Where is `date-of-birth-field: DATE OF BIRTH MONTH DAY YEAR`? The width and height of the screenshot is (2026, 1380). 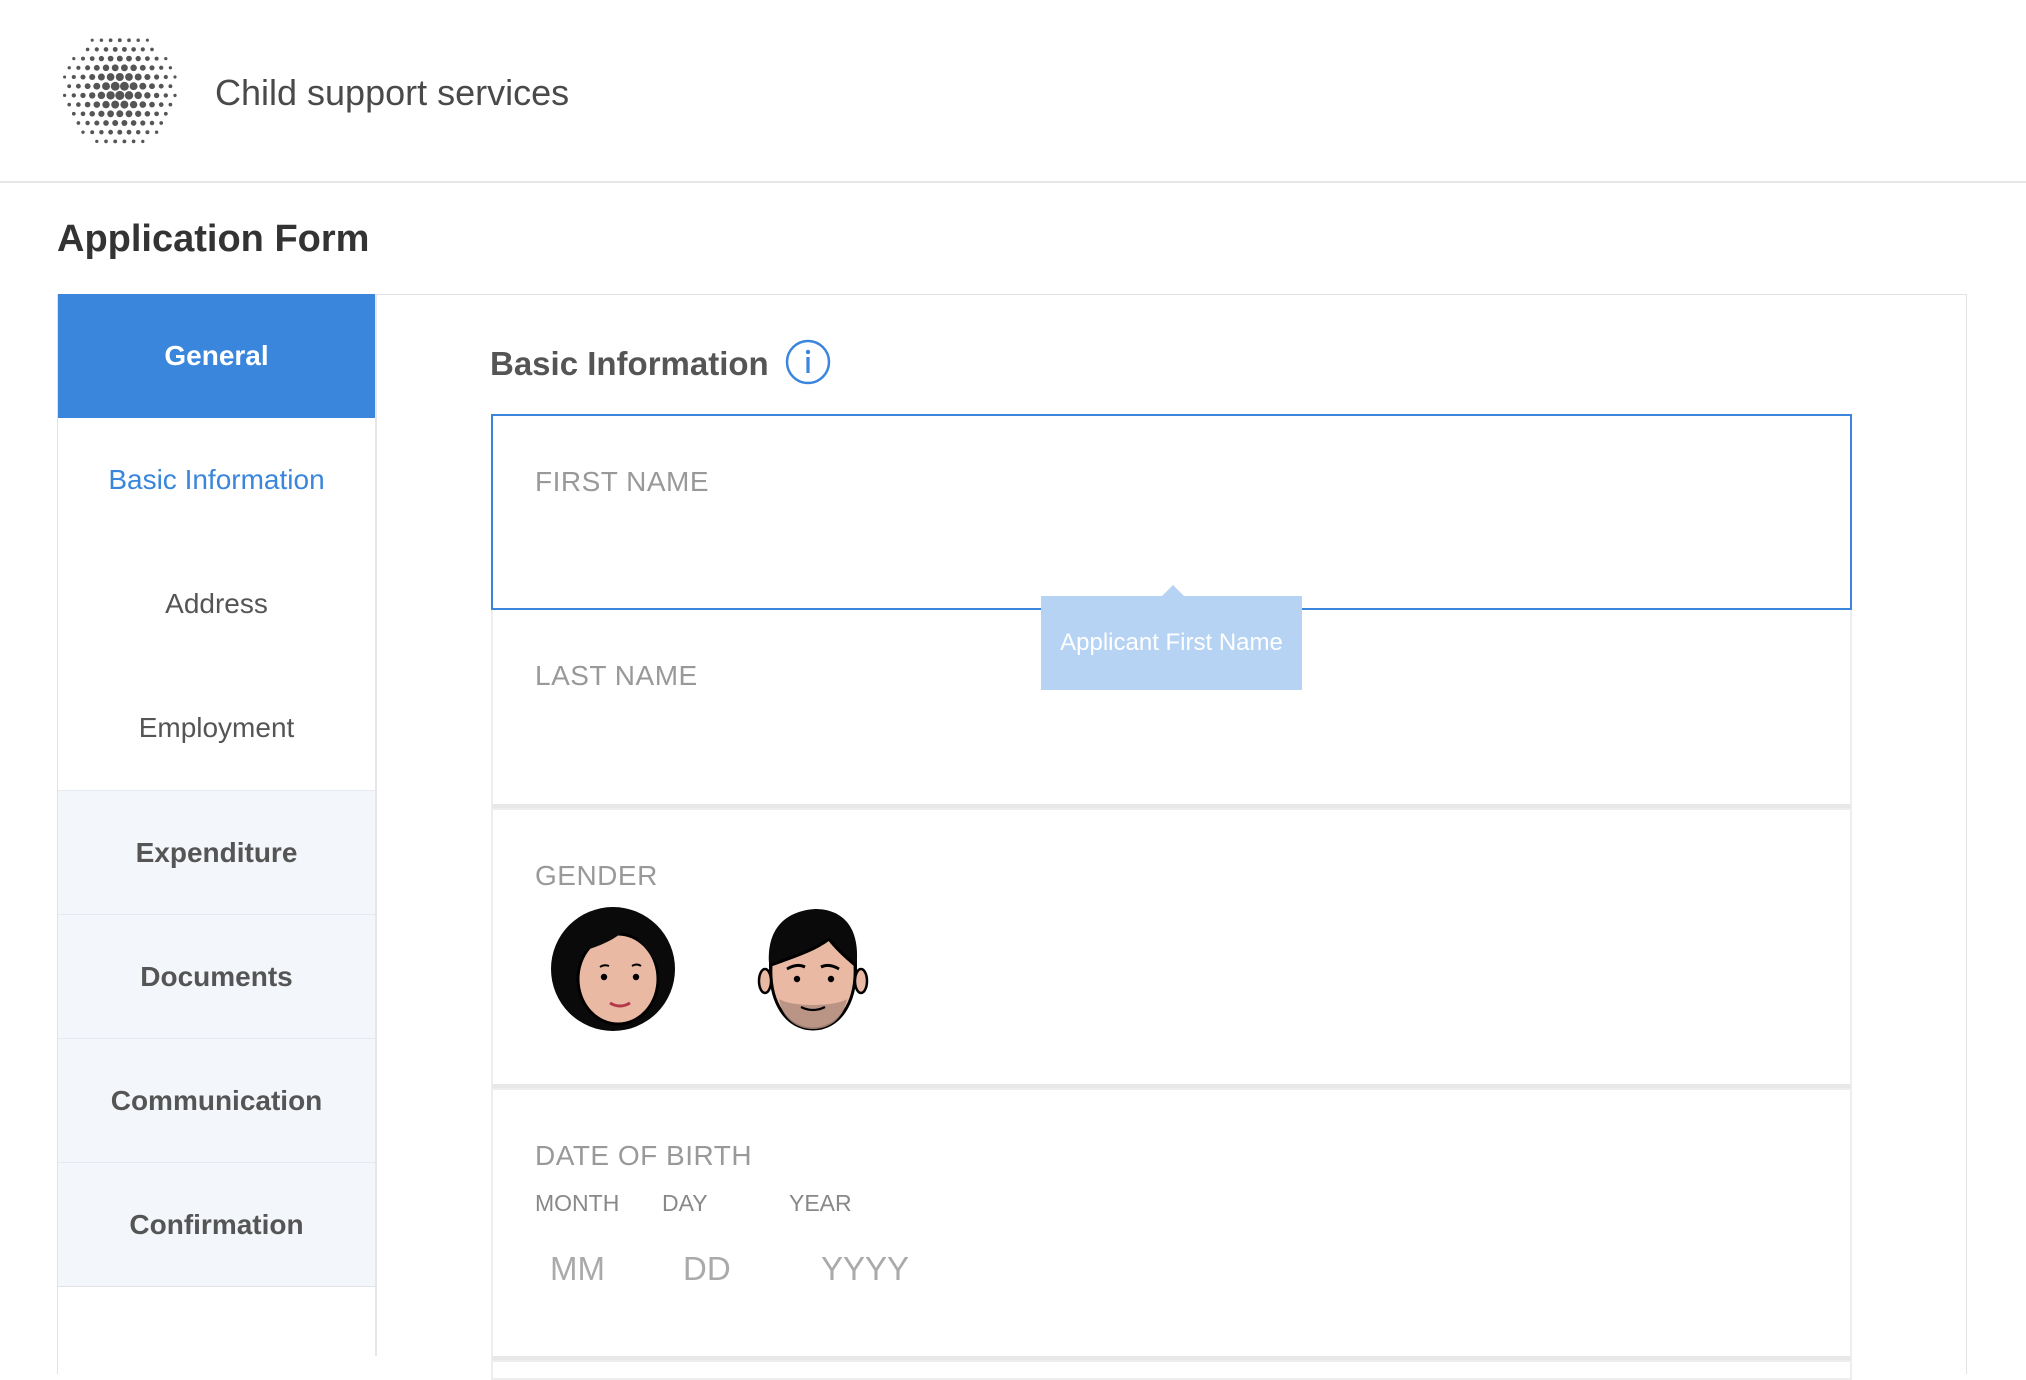
date-of-birth-field: DATE OF BIRTH MONTH DAY YEAR is located at coordinates (1171, 1224).